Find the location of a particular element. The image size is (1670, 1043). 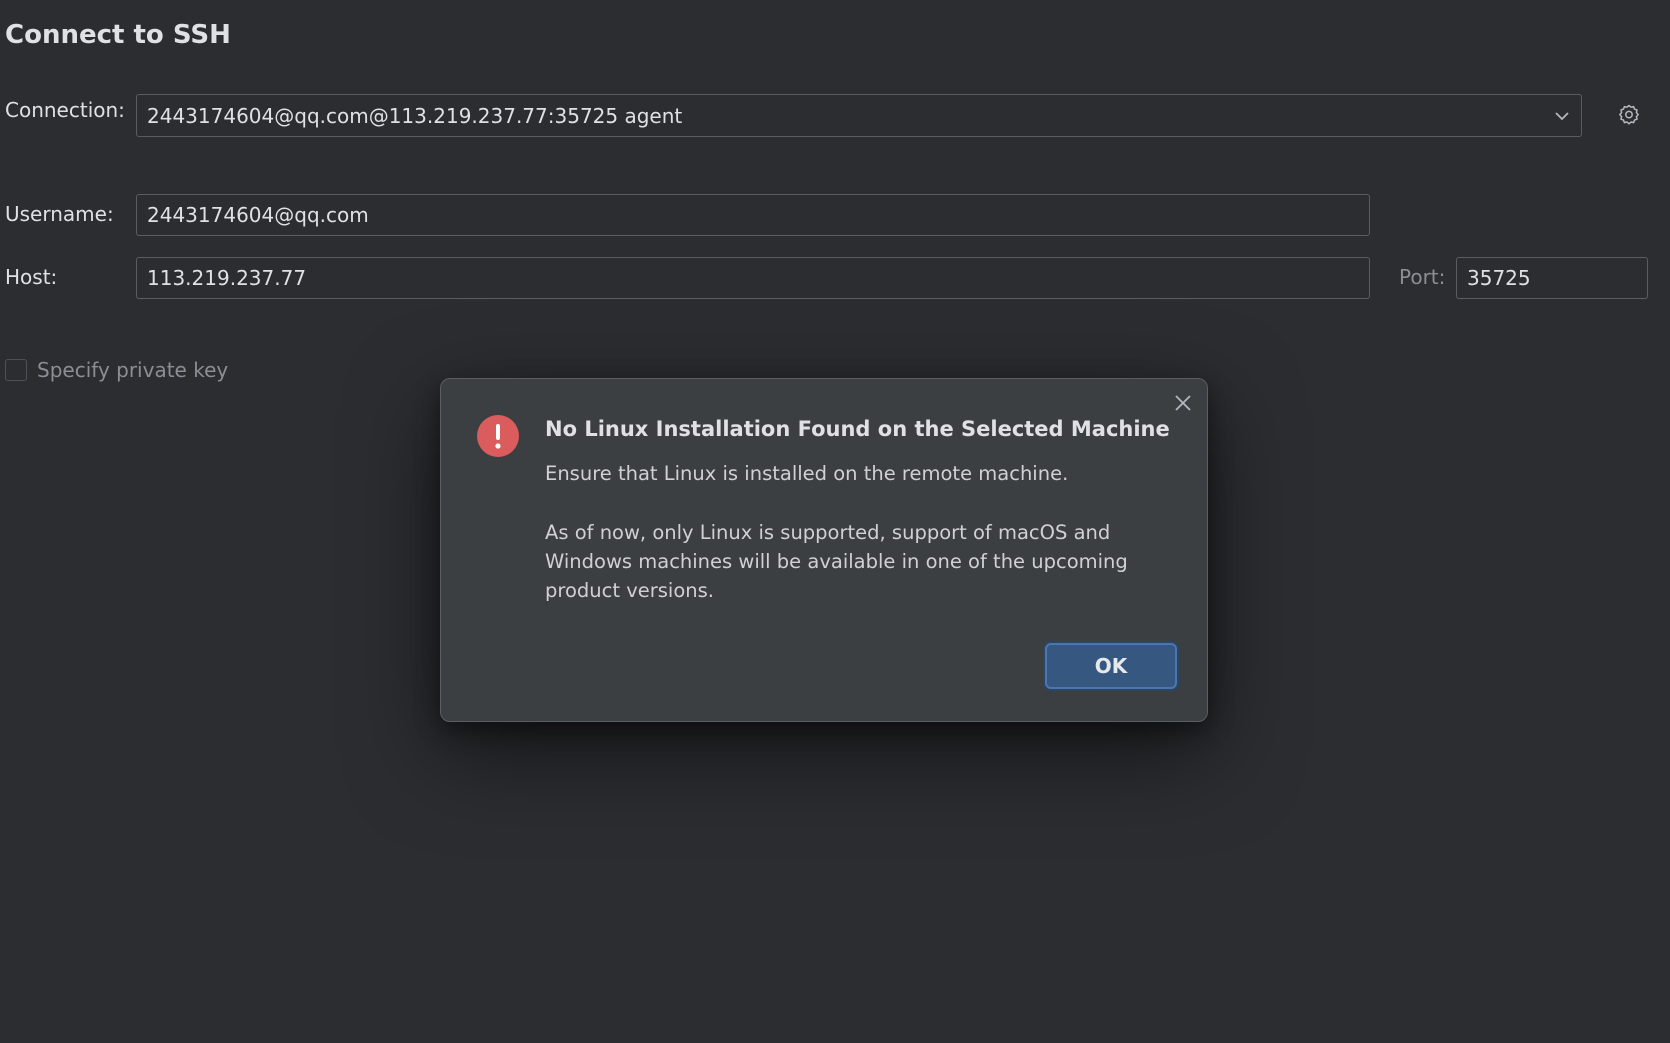

port-field: 35725 is located at coordinates (1552, 278).